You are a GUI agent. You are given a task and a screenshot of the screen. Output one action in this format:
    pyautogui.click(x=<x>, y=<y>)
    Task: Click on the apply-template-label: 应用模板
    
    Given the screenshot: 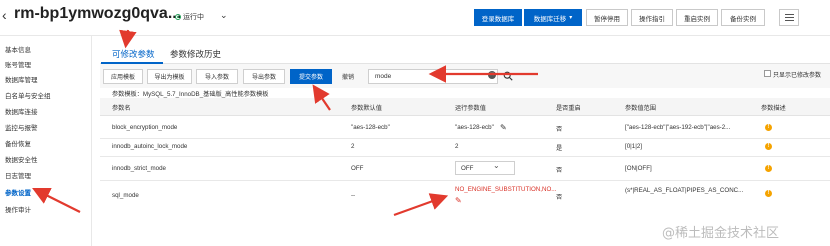 What is the action you would take?
    pyautogui.click(x=122, y=78)
    